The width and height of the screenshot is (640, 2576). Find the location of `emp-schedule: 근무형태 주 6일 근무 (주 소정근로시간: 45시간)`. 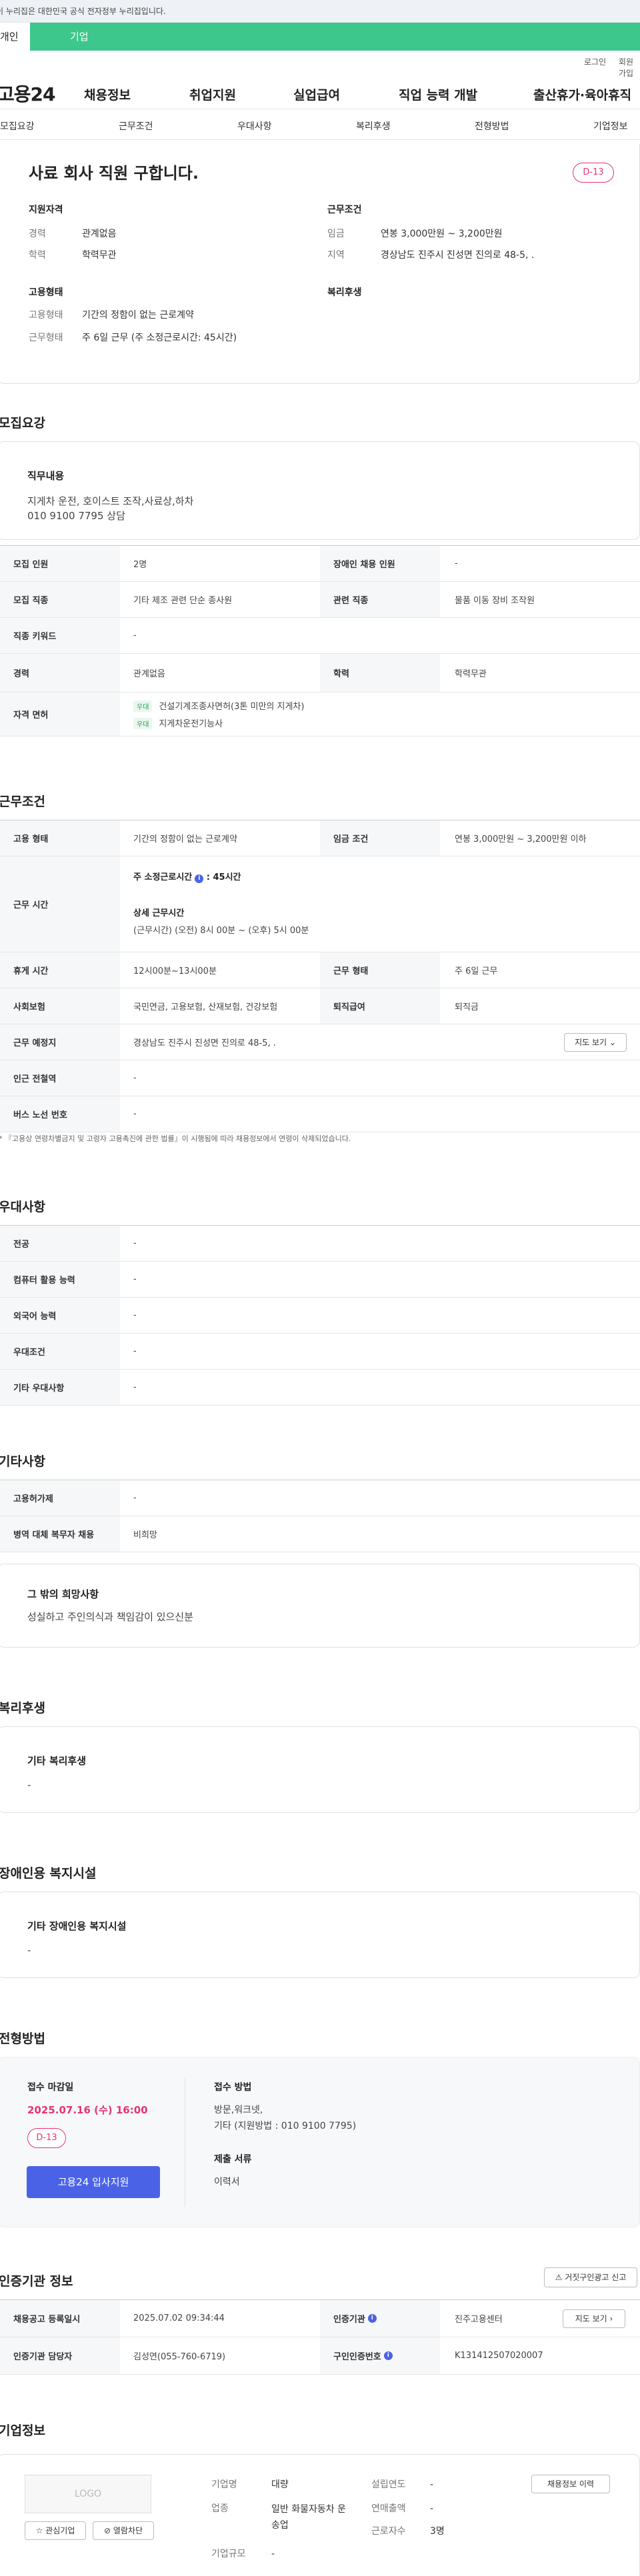

emp-schedule: 근무형태 주 6일 근무 (주 소정근로시간: 45시간) is located at coordinates (133, 338).